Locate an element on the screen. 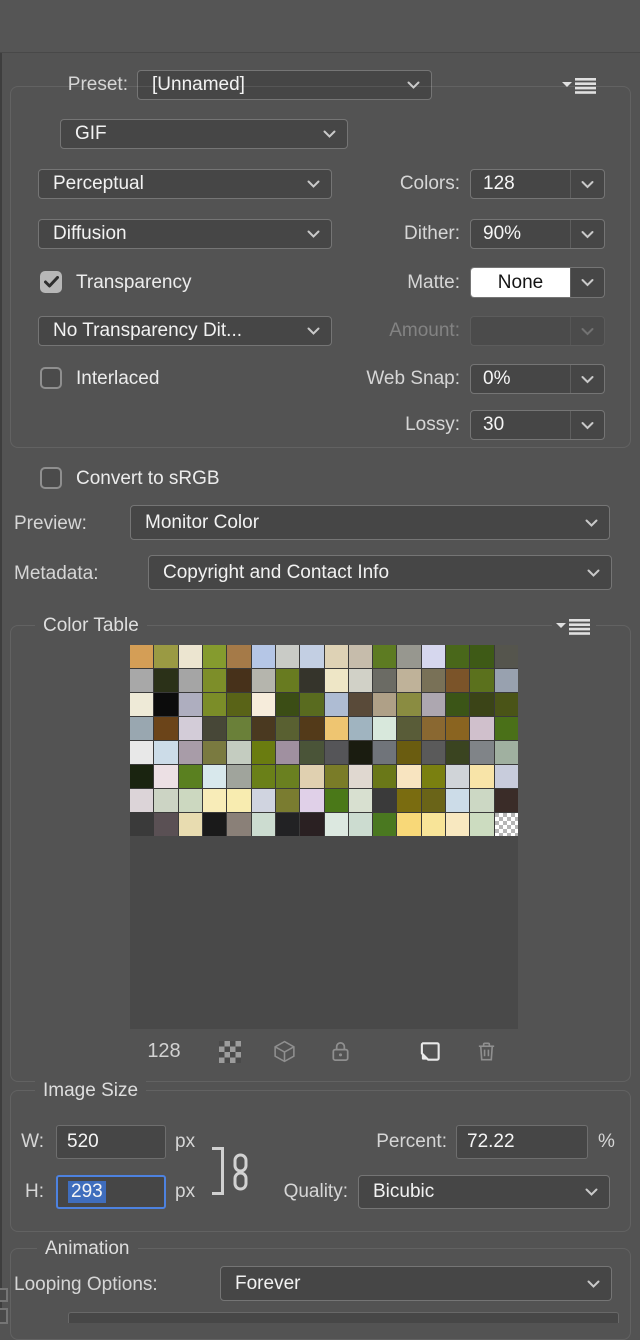 This screenshot has width=640, height=1340. preview-select: Monitor Color is located at coordinates (370, 522).